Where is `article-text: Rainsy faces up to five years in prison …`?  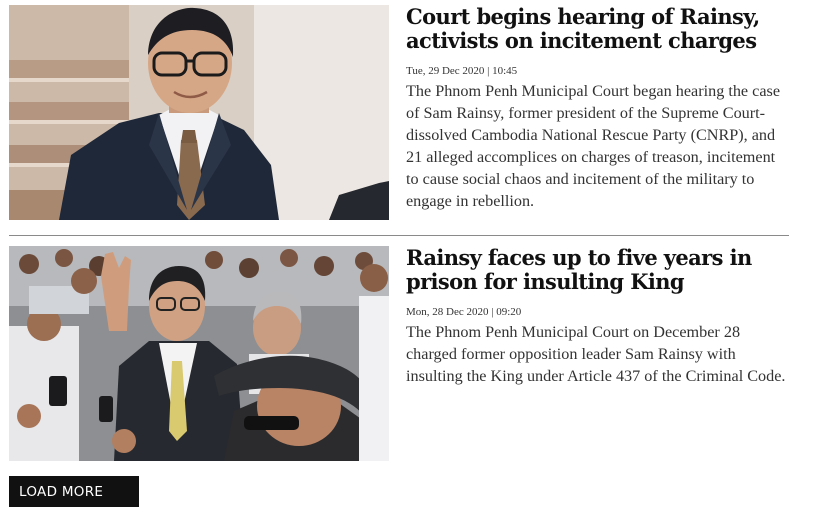 article-text: Rainsy faces up to five years in prison … is located at coordinates (597, 316).